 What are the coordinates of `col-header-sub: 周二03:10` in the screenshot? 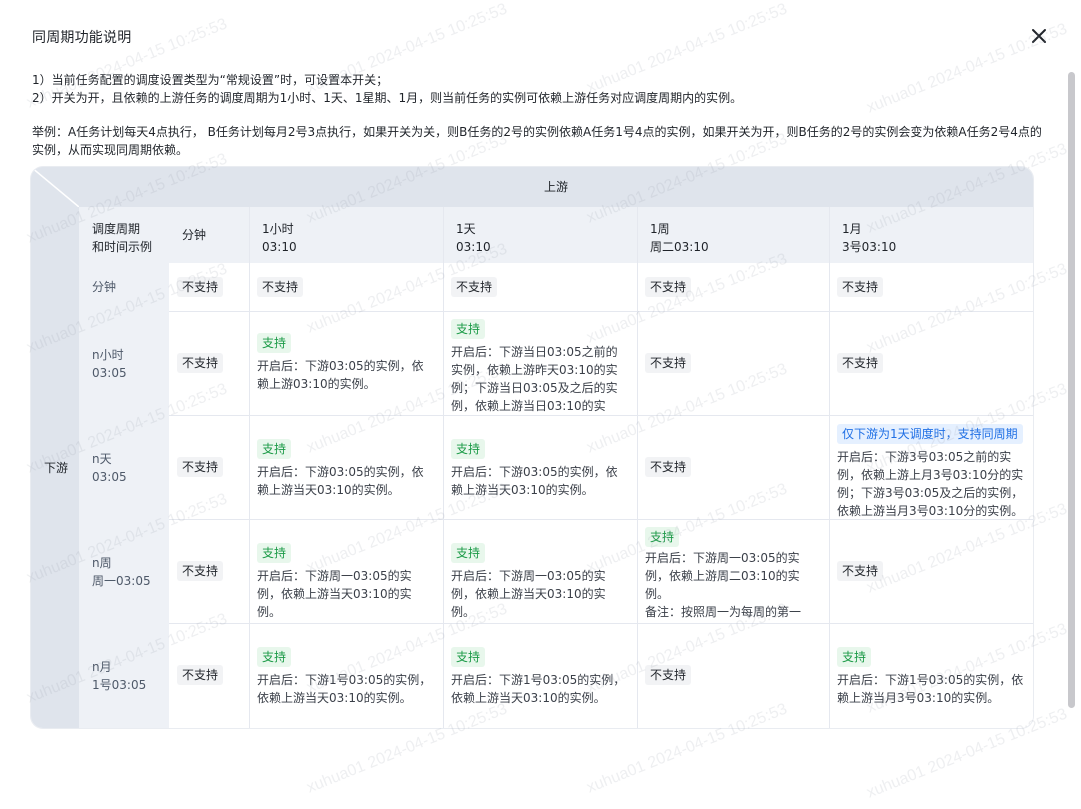 It's located at (679, 247).